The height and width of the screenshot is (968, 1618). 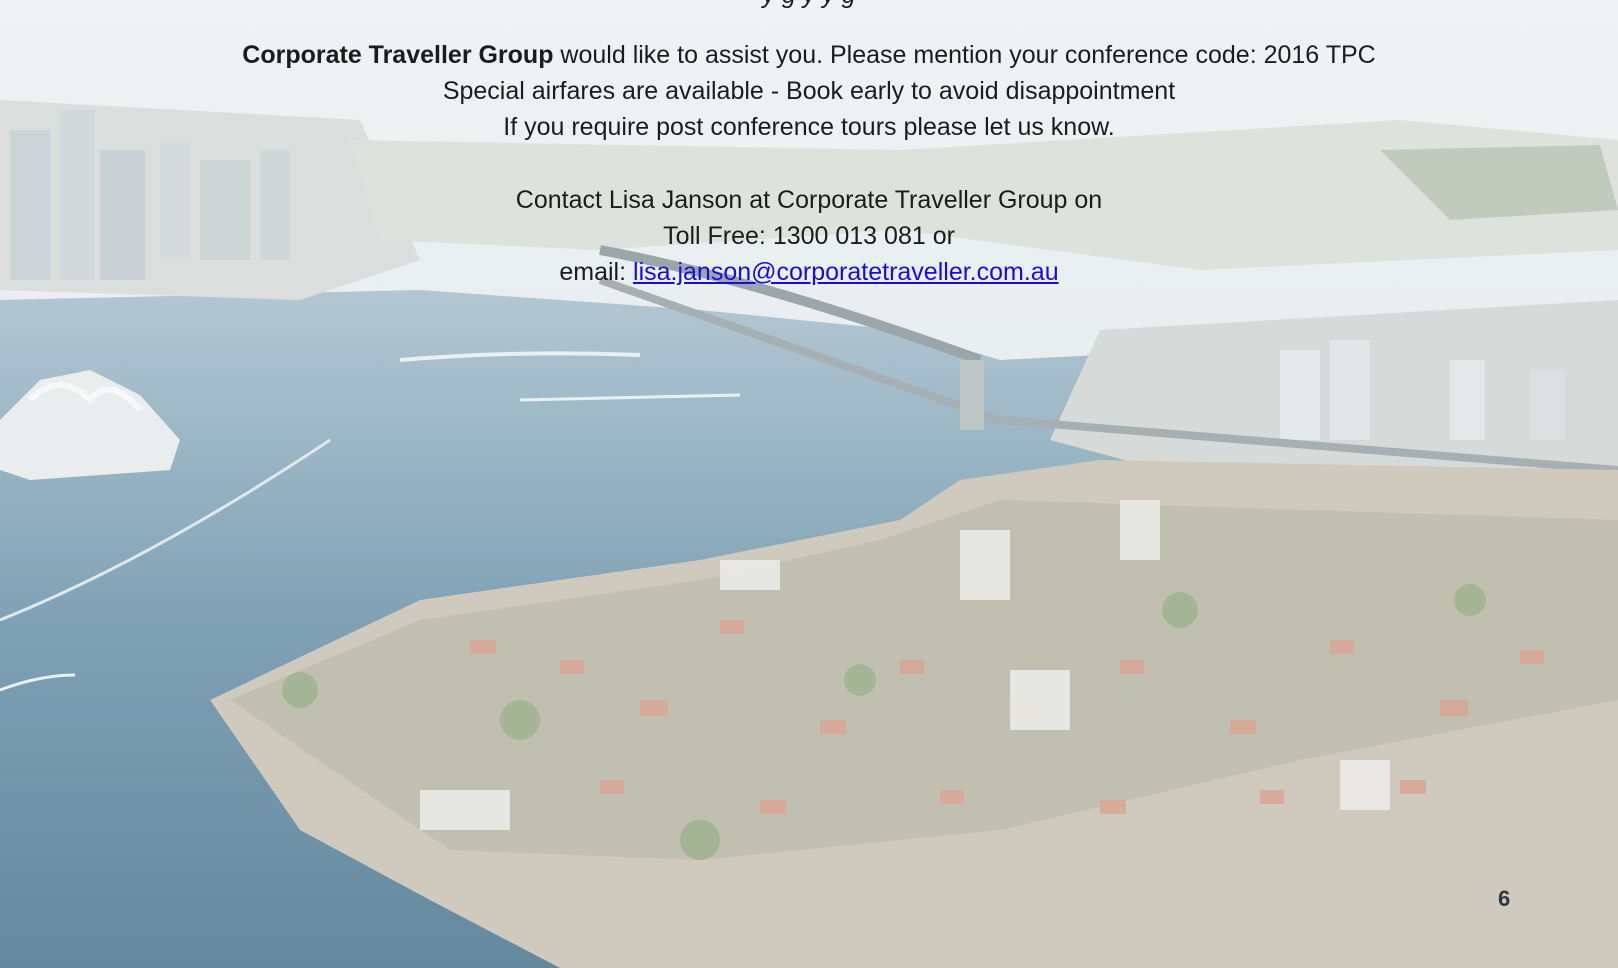 What do you see at coordinates (809, 5) in the screenshot?
I see `cut-off-heading-text: y g y y g` at bounding box center [809, 5].